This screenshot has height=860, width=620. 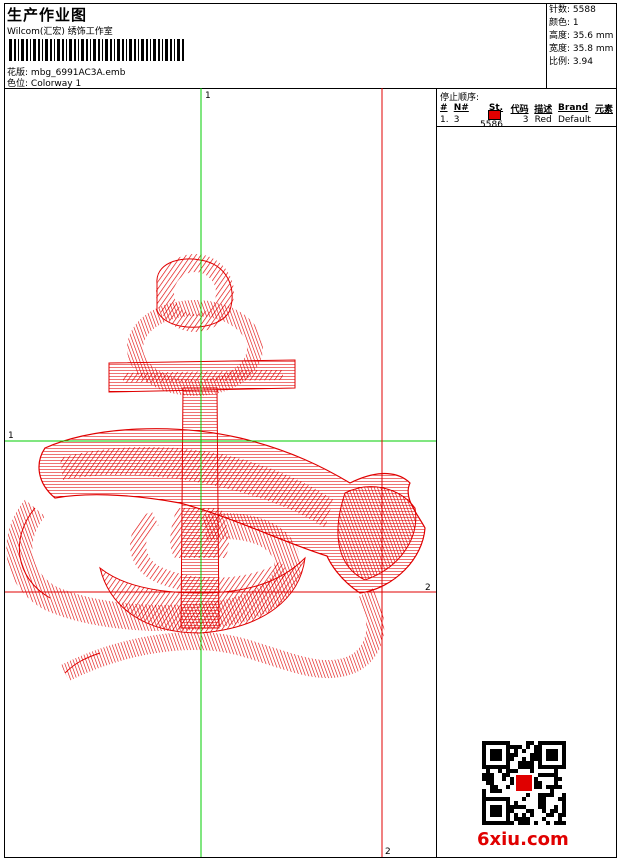 I want to click on company-name: Wilcom(汇宏) 绣饰工作室, so click(x=60, y=32).